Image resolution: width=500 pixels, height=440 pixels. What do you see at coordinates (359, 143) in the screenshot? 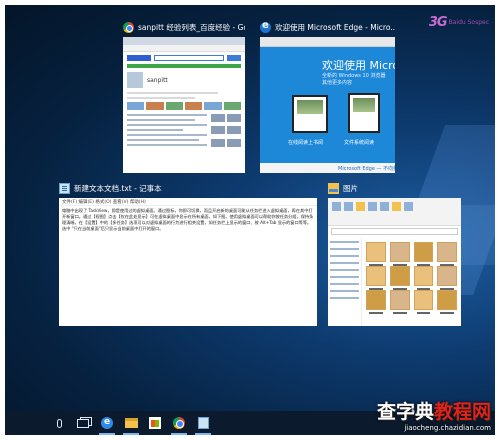
I see `edge-caption: 文件系统阅读` at bounding box center [359, 143].